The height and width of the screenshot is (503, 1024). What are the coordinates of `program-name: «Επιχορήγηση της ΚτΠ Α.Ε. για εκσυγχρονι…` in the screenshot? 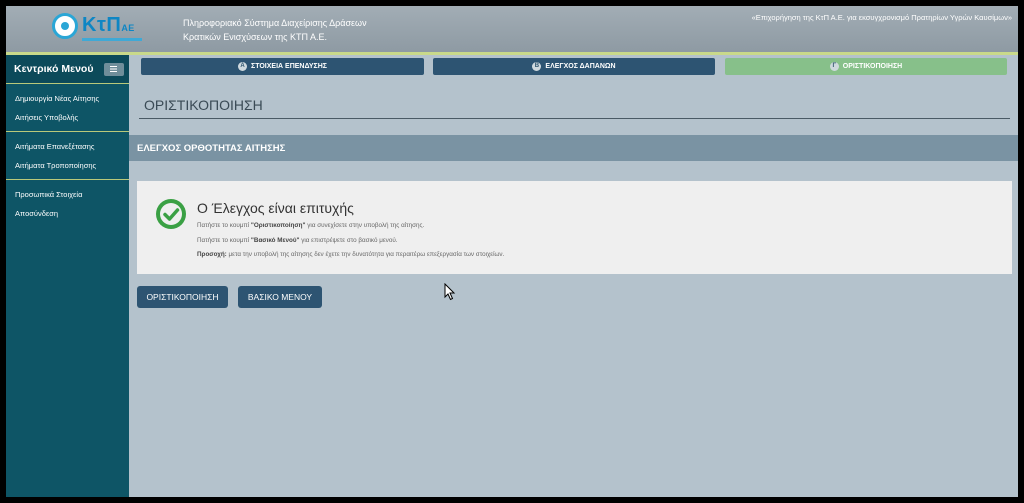 It's located at (881, 17).